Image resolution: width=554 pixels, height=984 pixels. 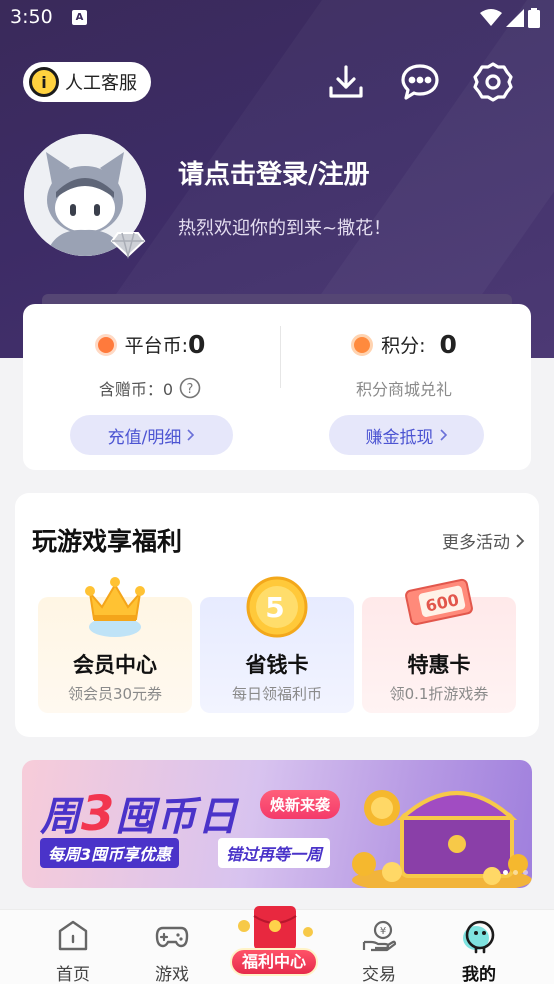 I want to click on recharge-detail-button: 充值/明细, so click(x=151, y=435).